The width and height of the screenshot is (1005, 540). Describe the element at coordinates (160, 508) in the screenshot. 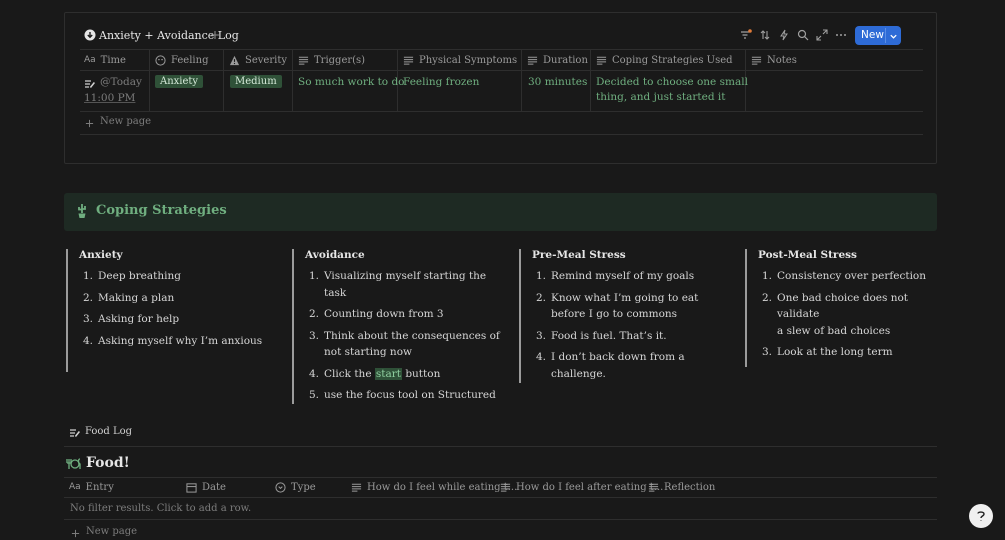

I see `empty-state: No filter results. Click to add a row.` at that location.